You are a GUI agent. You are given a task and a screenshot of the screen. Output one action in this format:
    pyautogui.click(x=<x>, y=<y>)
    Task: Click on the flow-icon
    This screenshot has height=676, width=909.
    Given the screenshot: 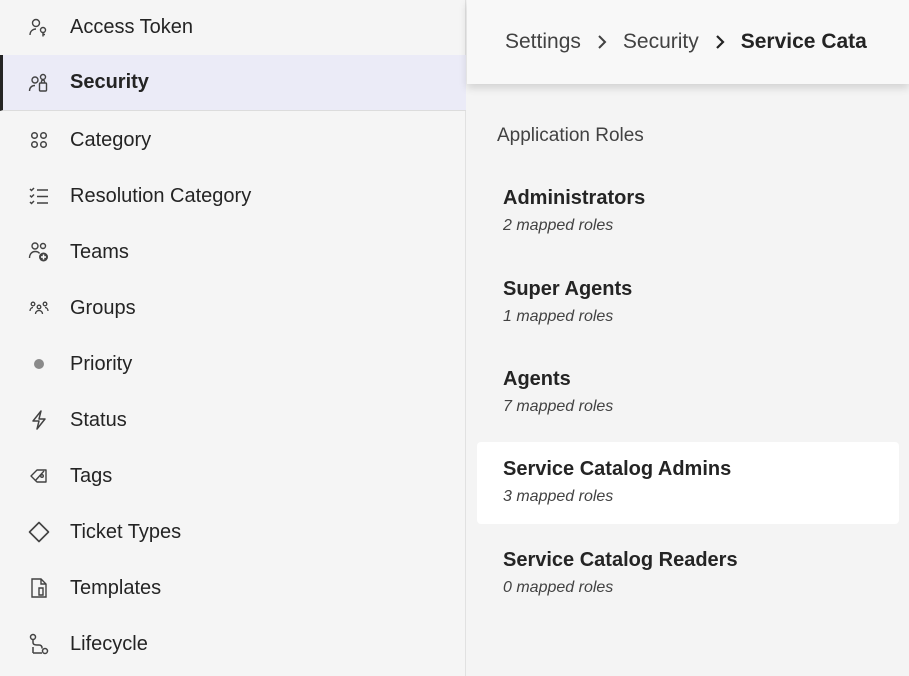 What is the action you would take?
    pyautogui.click(x=39, y=644)
    